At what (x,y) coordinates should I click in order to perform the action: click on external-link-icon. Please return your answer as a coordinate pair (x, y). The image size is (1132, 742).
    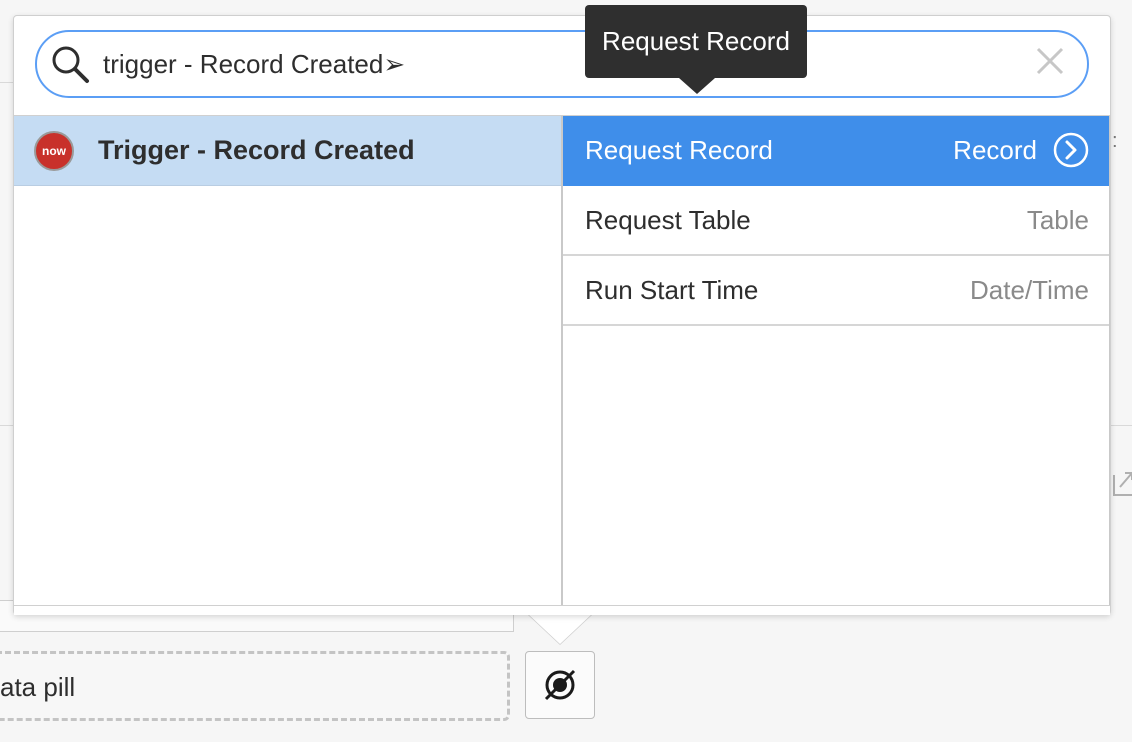
    Looking at the image, I should click on (1121, 485).